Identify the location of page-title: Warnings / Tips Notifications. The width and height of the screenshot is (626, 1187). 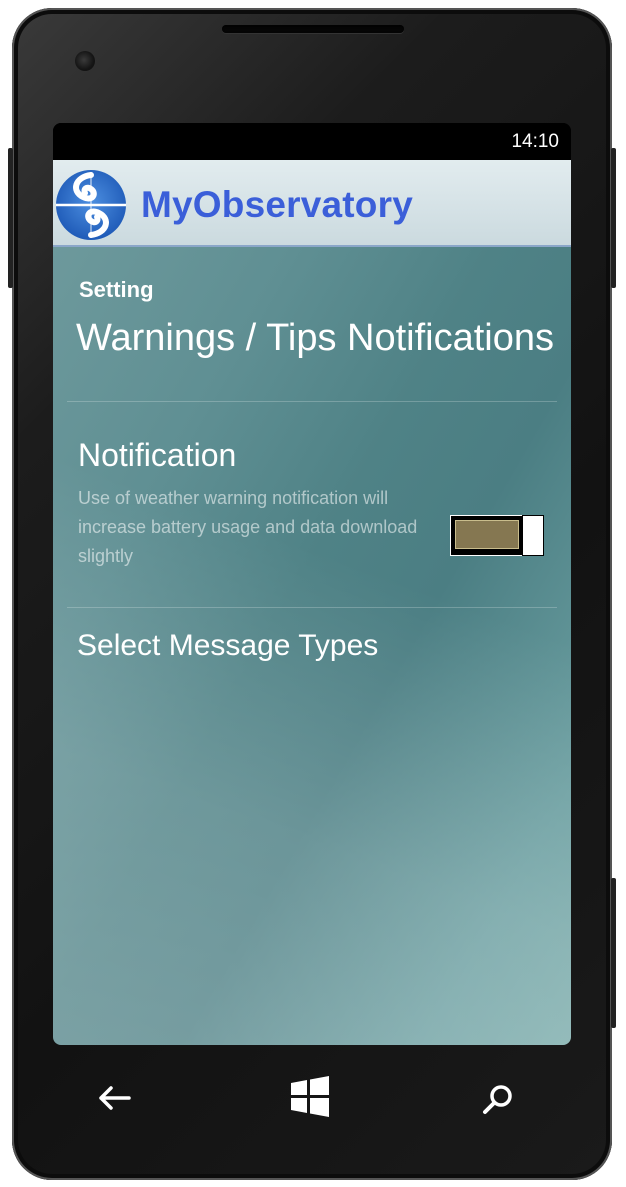
(315, 338).